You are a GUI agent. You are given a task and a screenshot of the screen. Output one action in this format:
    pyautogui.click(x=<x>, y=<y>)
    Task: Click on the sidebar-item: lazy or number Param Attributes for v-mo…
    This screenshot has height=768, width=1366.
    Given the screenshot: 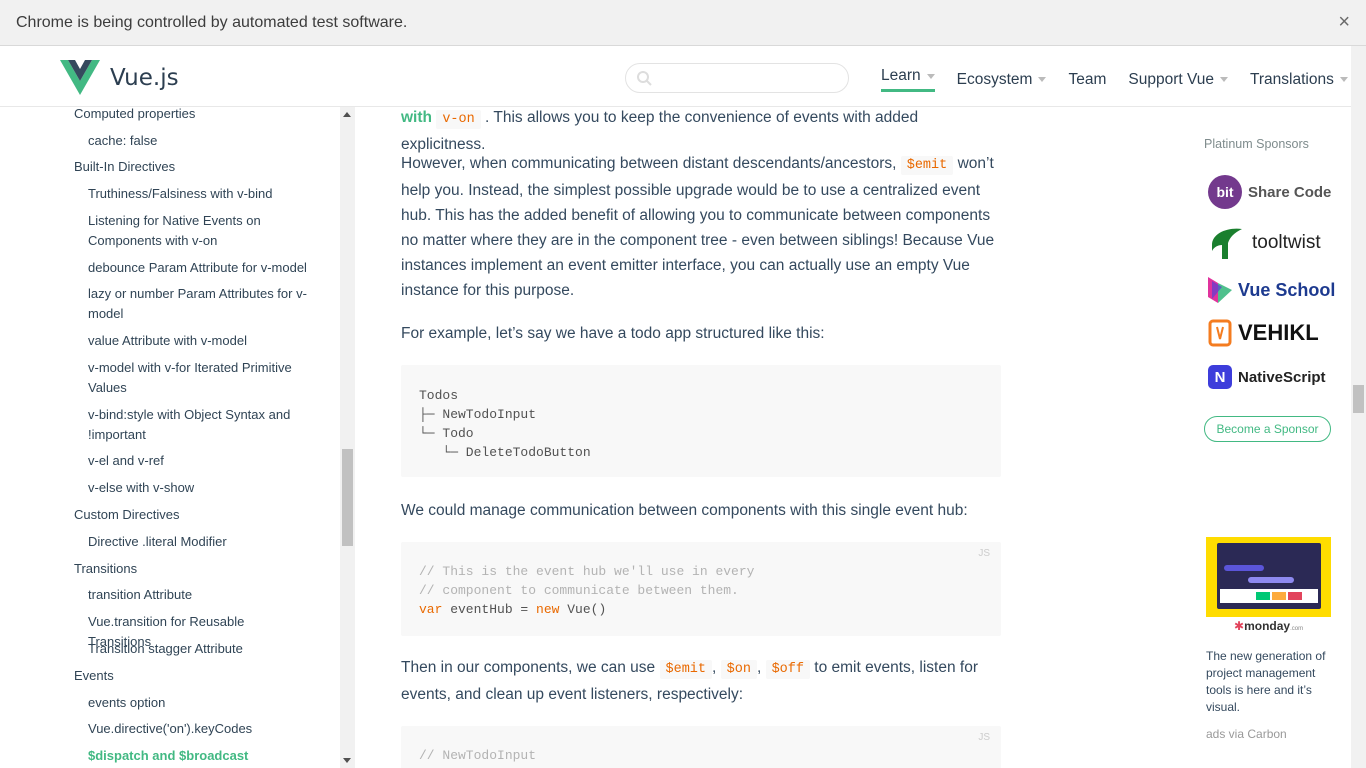 What is the action you would take?
    pyautogui.click(x=199, y=304)
    